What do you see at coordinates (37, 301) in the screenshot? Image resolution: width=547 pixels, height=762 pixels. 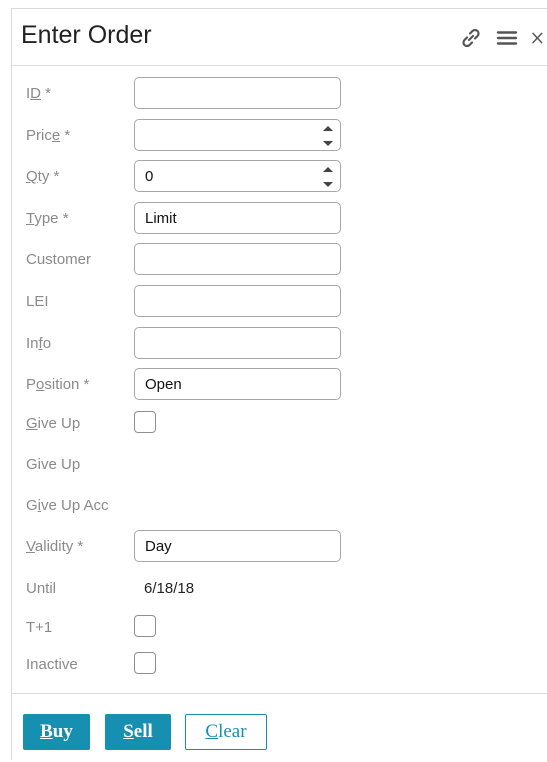 I see `lei-label: LEI` at bounding box center [37, 301].